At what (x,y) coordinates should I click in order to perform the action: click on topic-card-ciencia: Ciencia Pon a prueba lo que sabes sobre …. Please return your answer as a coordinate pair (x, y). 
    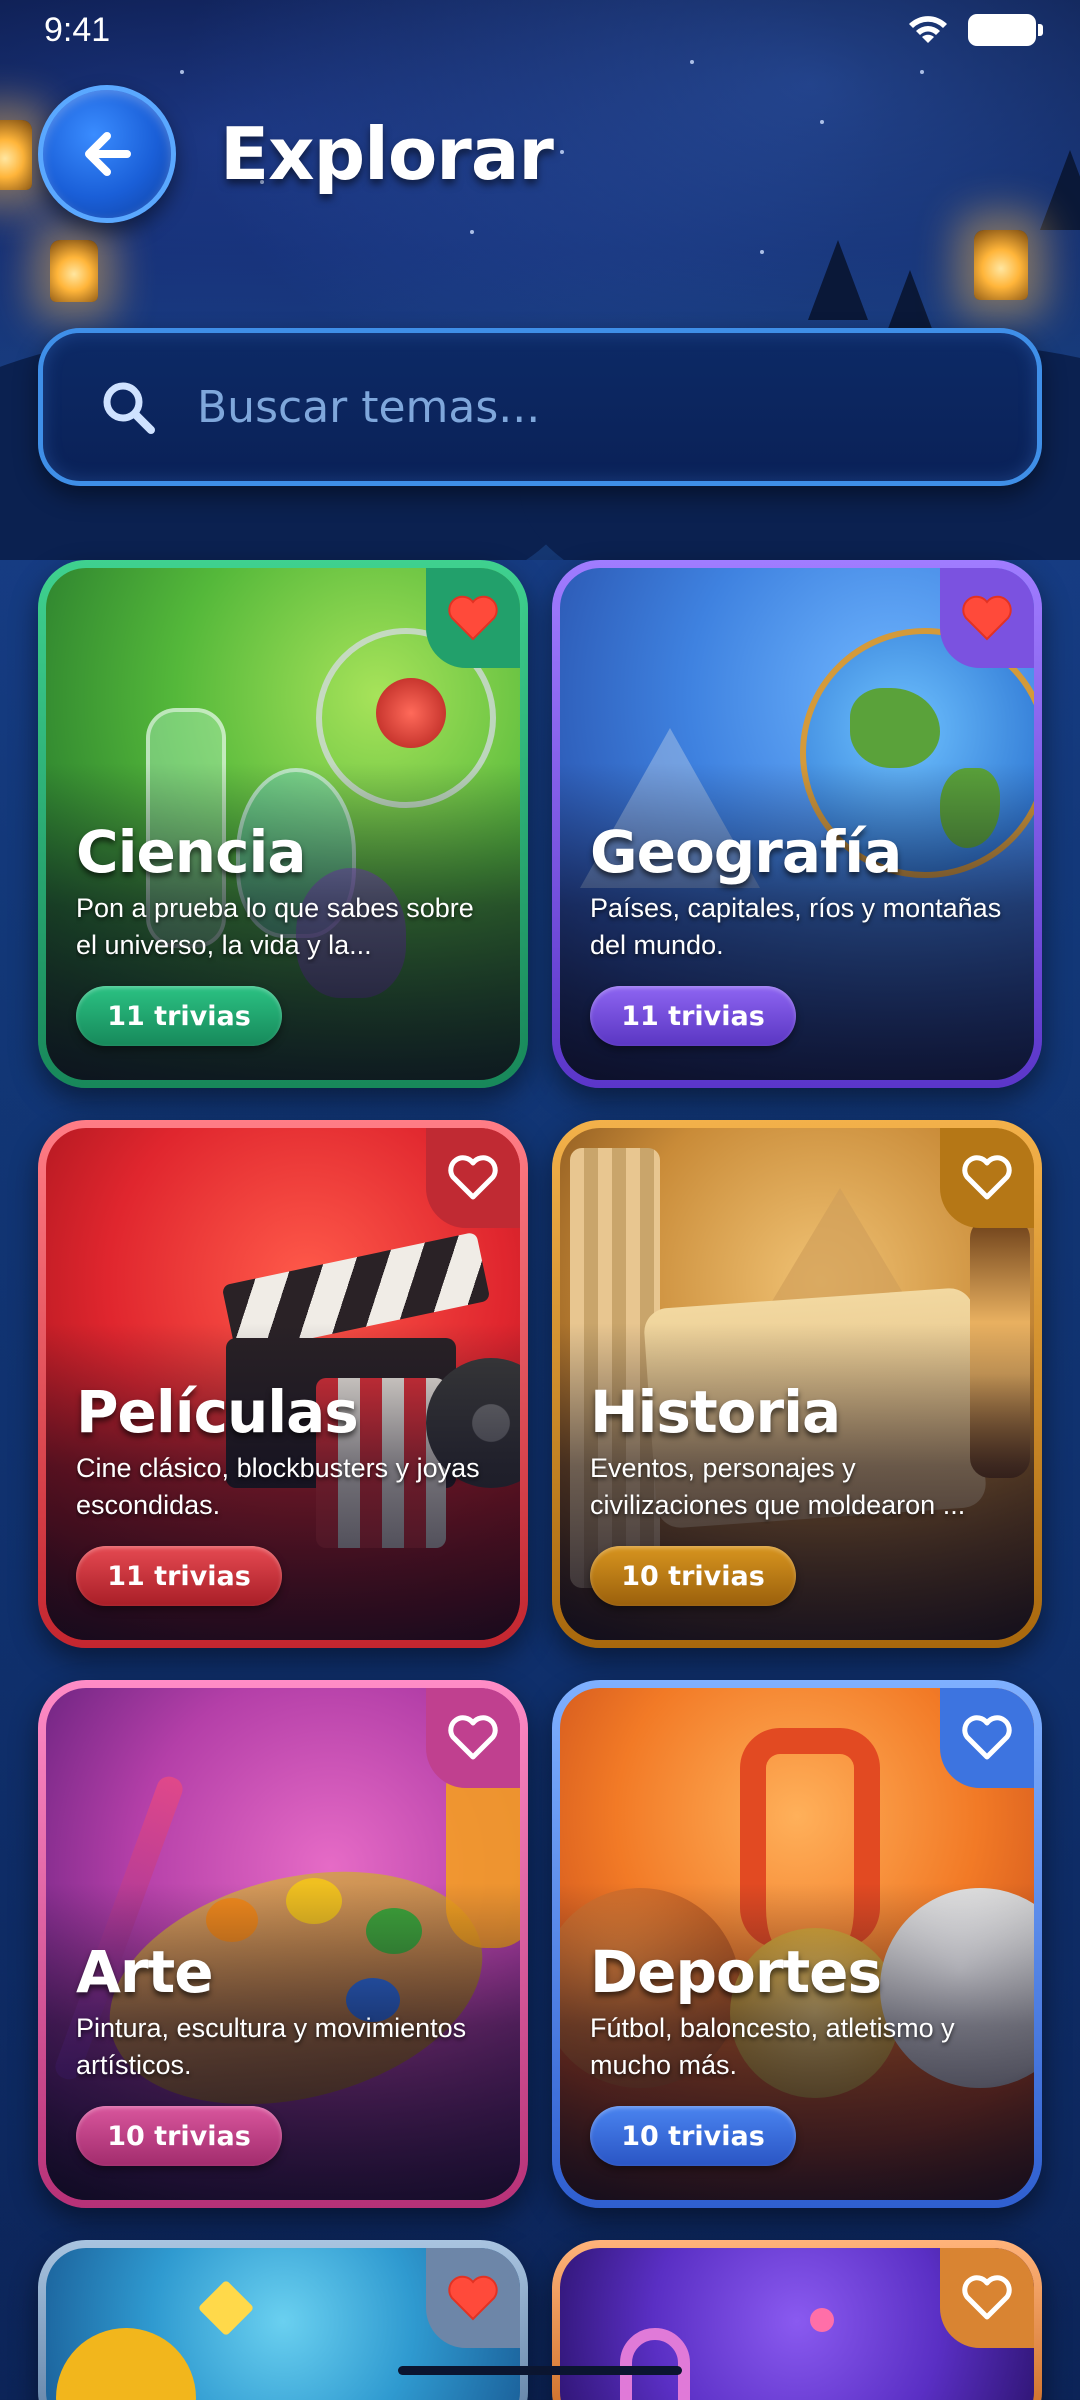
    Looking at the image, I should click on (283, 824).